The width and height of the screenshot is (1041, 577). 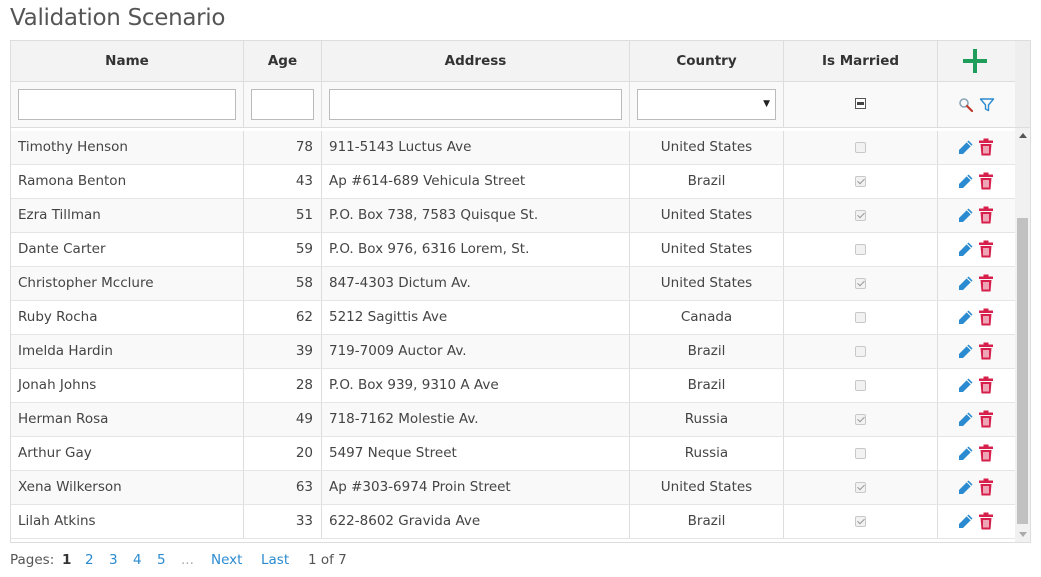 I want to click on table-row: Lilah Atkins 33 622-8602 Gravida Ave Brazil, so click(x=513, y=522).